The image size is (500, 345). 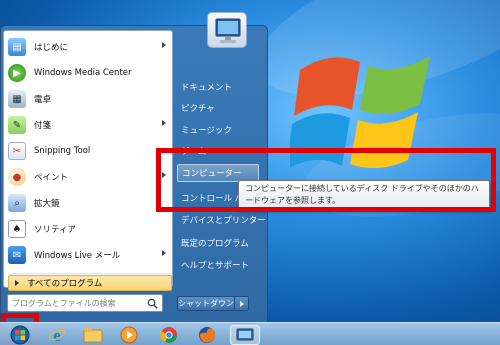 I want to click on start-right-item-music: ミュージック, so click(x=204, y=130).